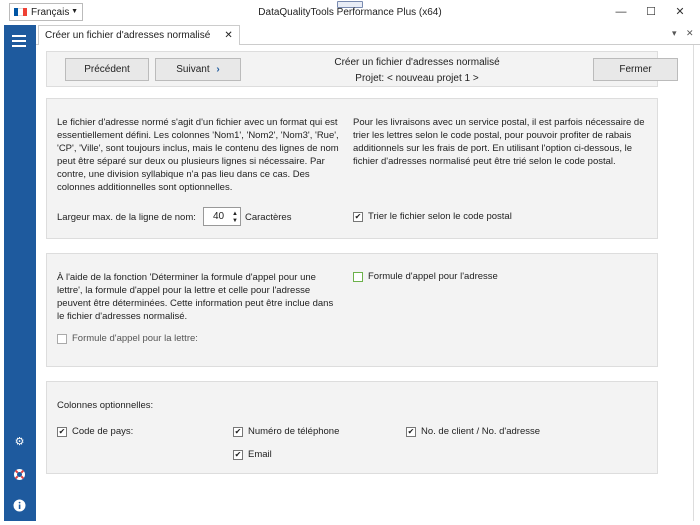 This screenshot has height=525, width=700. What do you see at coordinates (680, 12) in the screenshot?
I see `close-window-button: ✕` at bounding box center [680, 12].